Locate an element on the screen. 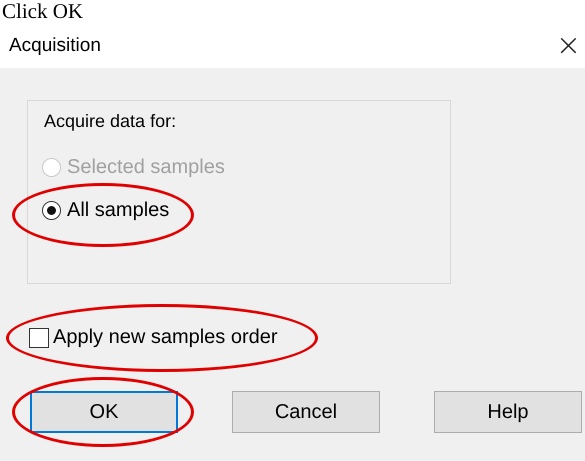 Image resolution: width=585 pixels, height=461 pixels. dialog-button: Help is located at coordinates (508, 412).